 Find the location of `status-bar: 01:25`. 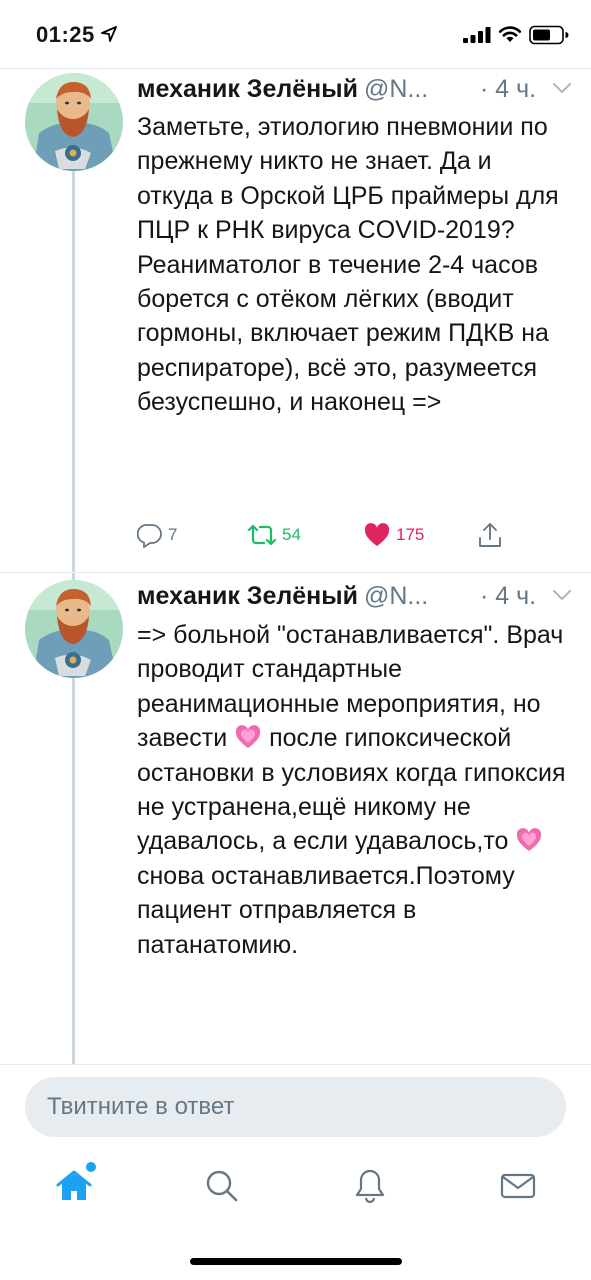

status-bar: 01:25 is located at coordinates (295, 33).